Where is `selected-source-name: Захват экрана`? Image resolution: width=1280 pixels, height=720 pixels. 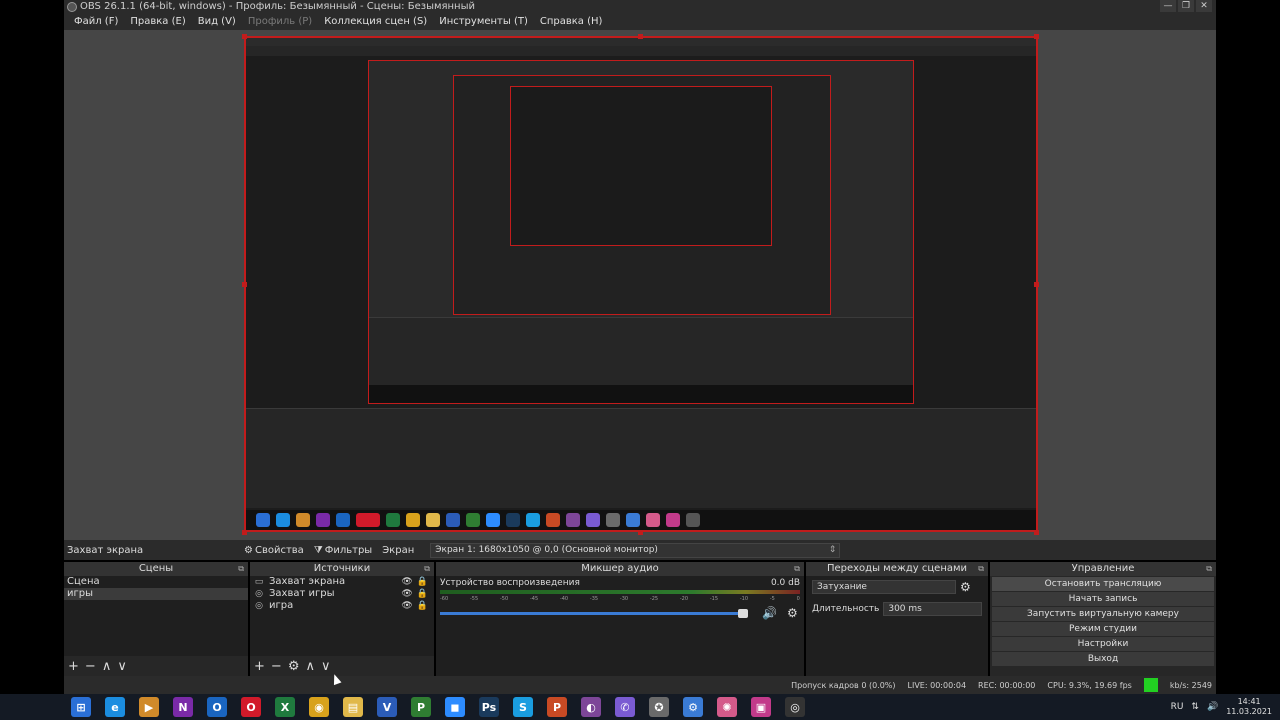
selected-source-name: Захват экрана is located at coordinates (105, 550).